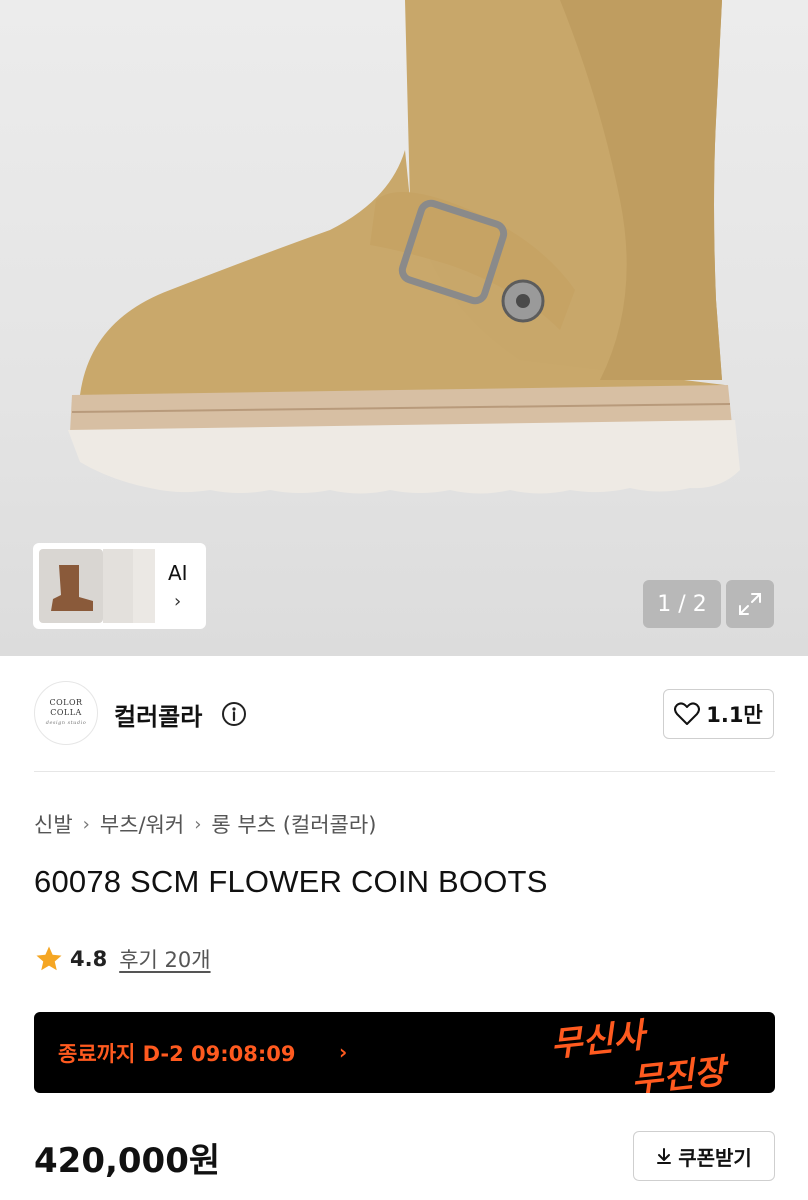  Describe the element at coordinates (734, 715) in the screenshot. I see `like-count: 1.1만` at that location.